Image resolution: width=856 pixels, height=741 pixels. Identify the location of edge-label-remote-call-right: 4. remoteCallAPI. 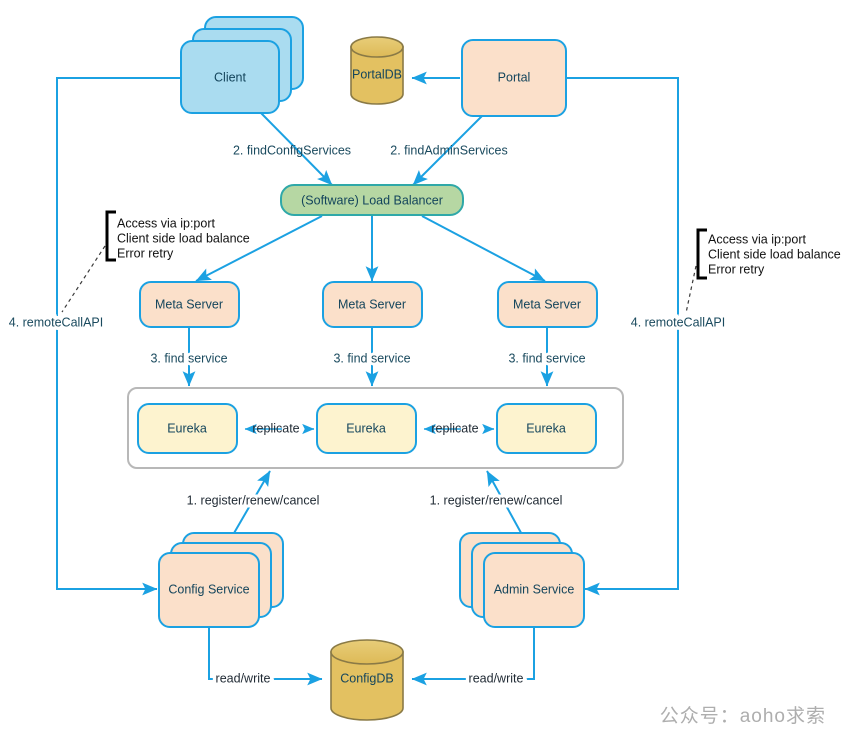
(678, 322).